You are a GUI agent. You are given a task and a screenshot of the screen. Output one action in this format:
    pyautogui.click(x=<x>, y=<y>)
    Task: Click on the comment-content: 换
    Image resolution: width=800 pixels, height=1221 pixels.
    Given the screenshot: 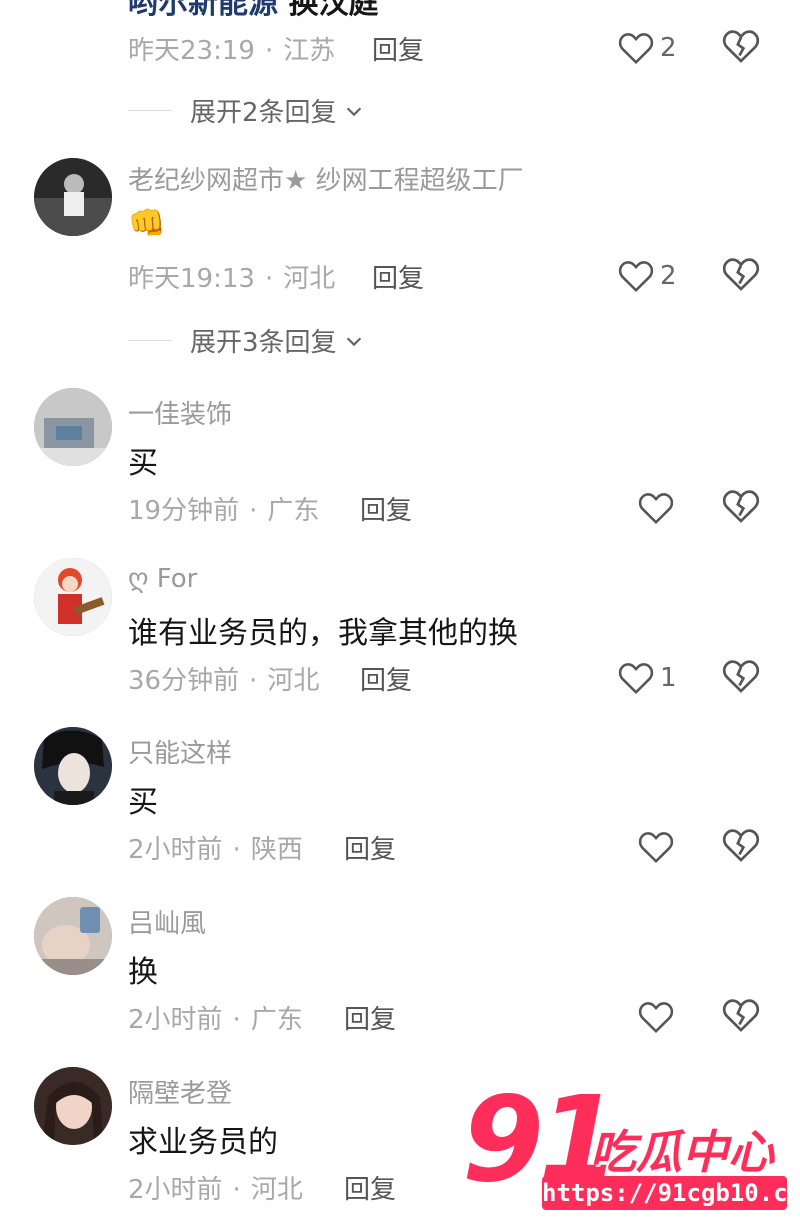 What is the action you would take?
    pyautogui.click(x=143, y=972)
    